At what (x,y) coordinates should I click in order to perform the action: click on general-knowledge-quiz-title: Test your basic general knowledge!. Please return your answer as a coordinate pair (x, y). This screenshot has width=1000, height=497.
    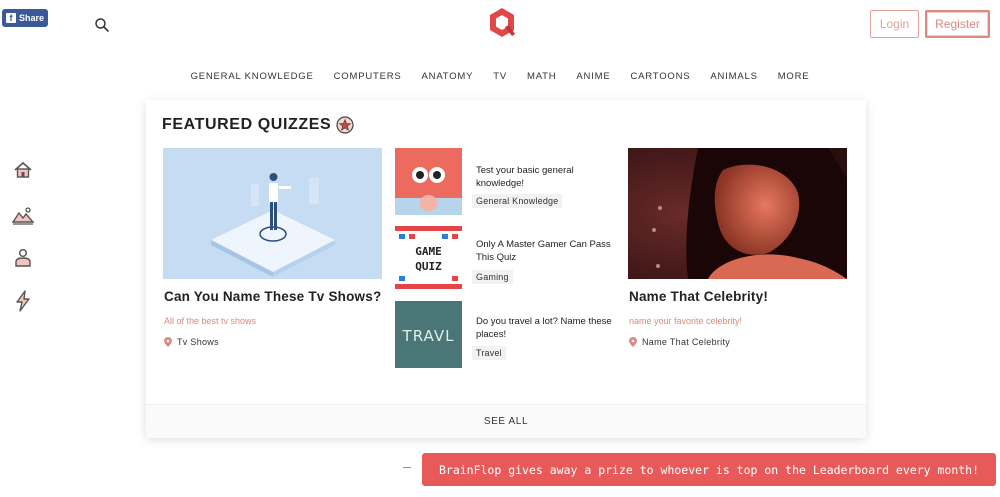
    Looking at the image, I should click on (546, 177).